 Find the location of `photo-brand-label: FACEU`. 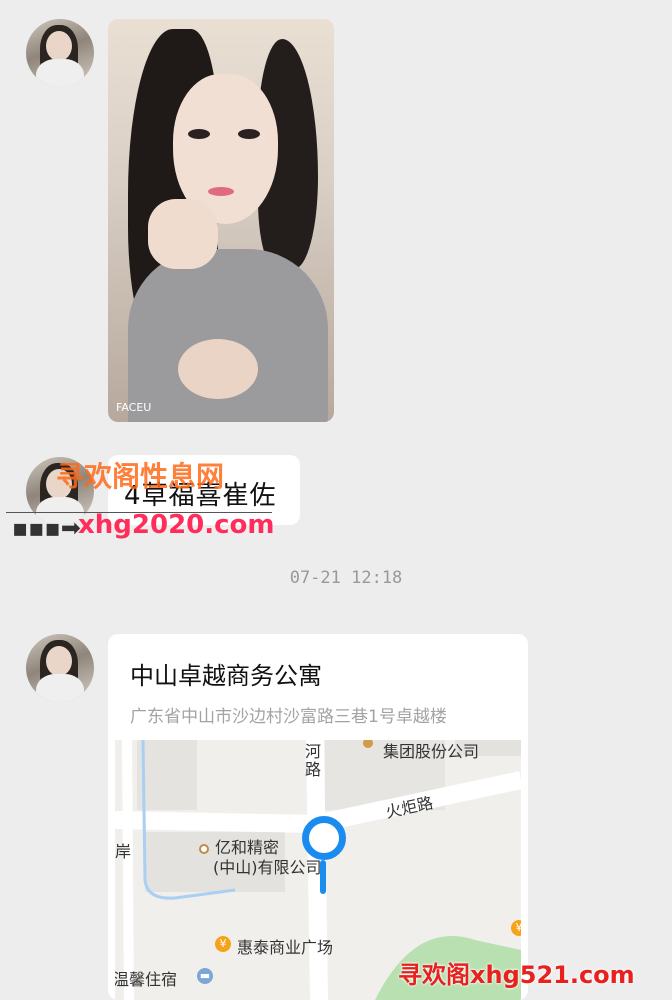

photo-brand-label: FACEU is located at coordinates (134, 407).